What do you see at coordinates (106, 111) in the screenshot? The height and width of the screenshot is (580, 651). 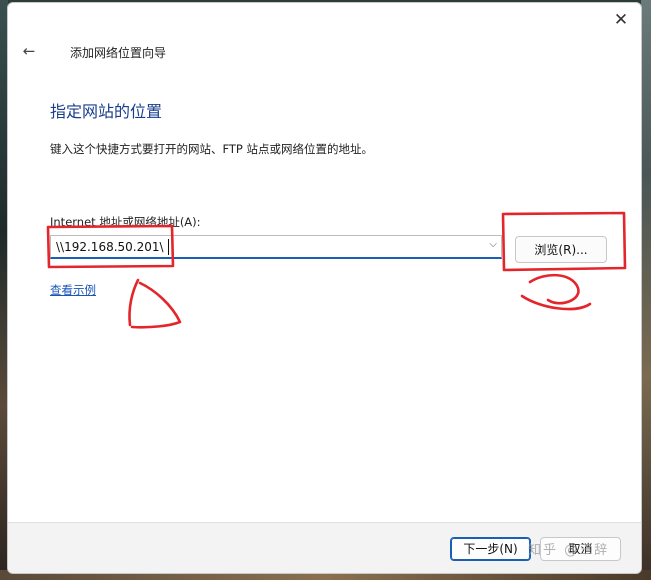 I see `page-heading: 指定网站的位置` at bounding box center [106, 111].